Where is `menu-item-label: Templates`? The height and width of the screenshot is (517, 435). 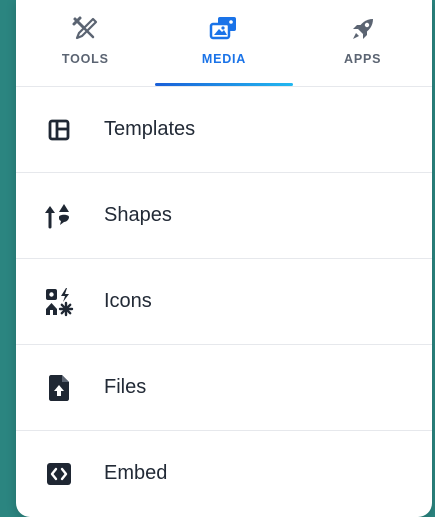 menu-item-label: Templates is located at coordinates (150, 129).